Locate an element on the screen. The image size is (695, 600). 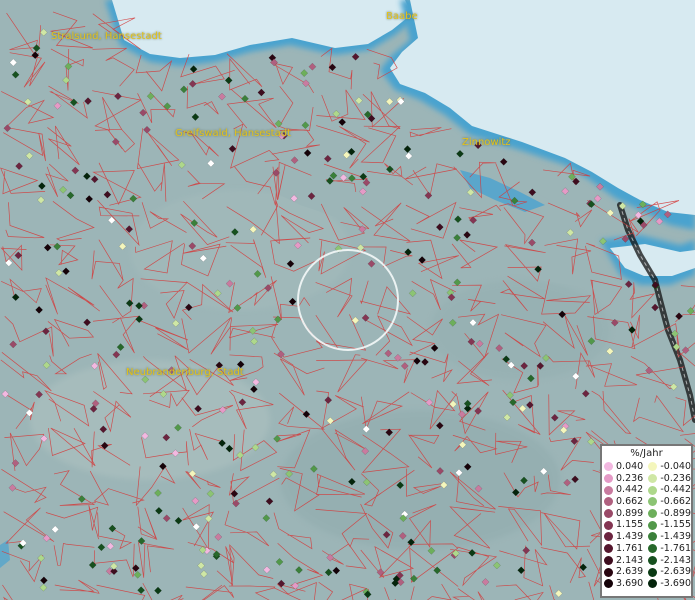
legend-value: -3.690 is located at coordinates (675, 583).